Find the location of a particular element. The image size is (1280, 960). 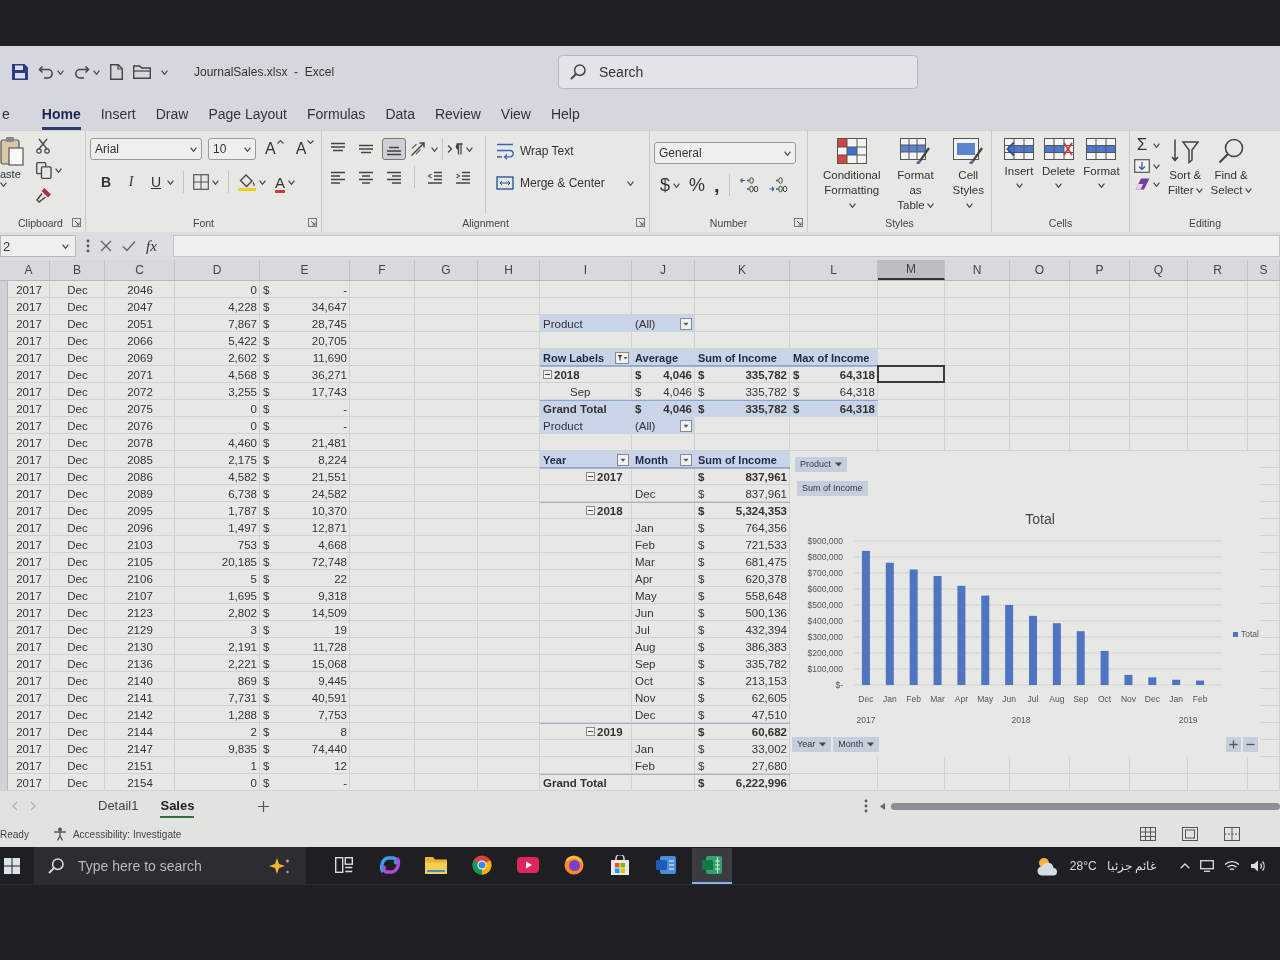

insert-button: Insert is located at coordinates (1019, 162).